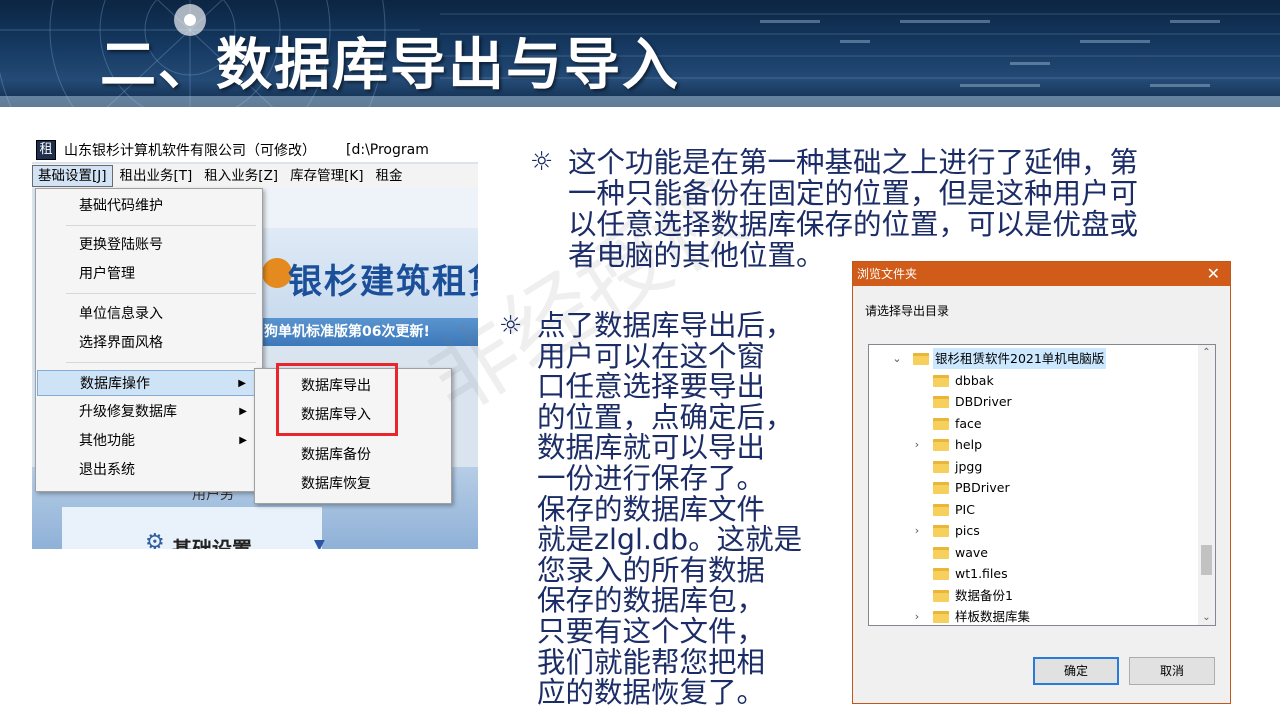  What do you see at coordinates (968, 423) in the screenshot?
I see `tree-item-label: face` at bounding box center [968, 423].